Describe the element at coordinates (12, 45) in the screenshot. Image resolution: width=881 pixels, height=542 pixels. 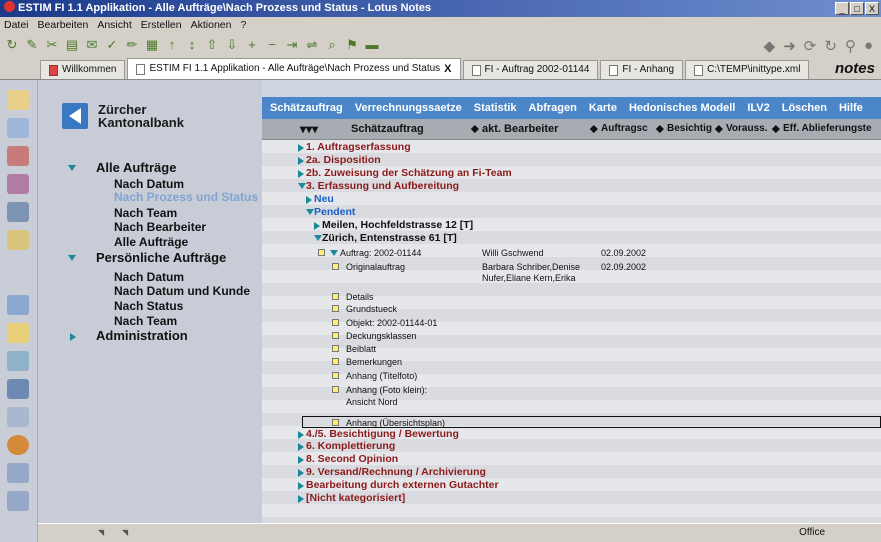
I see `refresh-icon: ↻` at that location.